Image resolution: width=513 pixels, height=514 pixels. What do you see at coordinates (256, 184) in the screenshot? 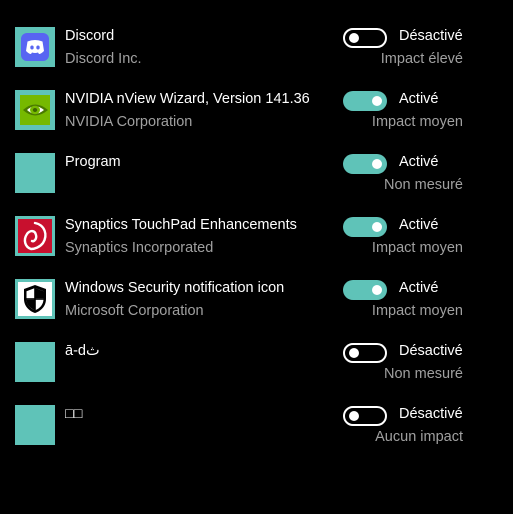
I see `startup-app-row-program: Program Activé Non mesuré` at bounding box center [256, 184].